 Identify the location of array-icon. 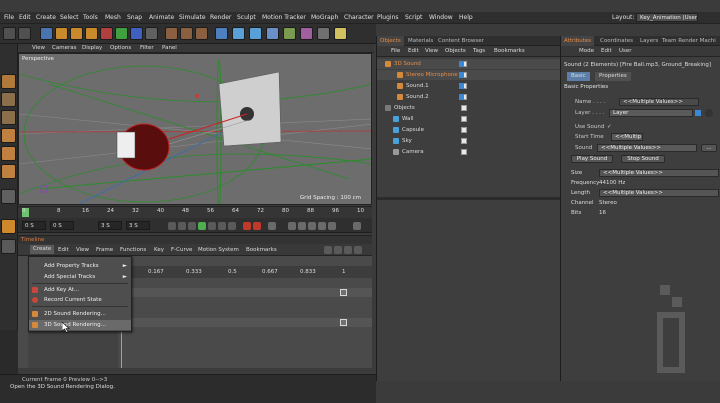
(272, 33).